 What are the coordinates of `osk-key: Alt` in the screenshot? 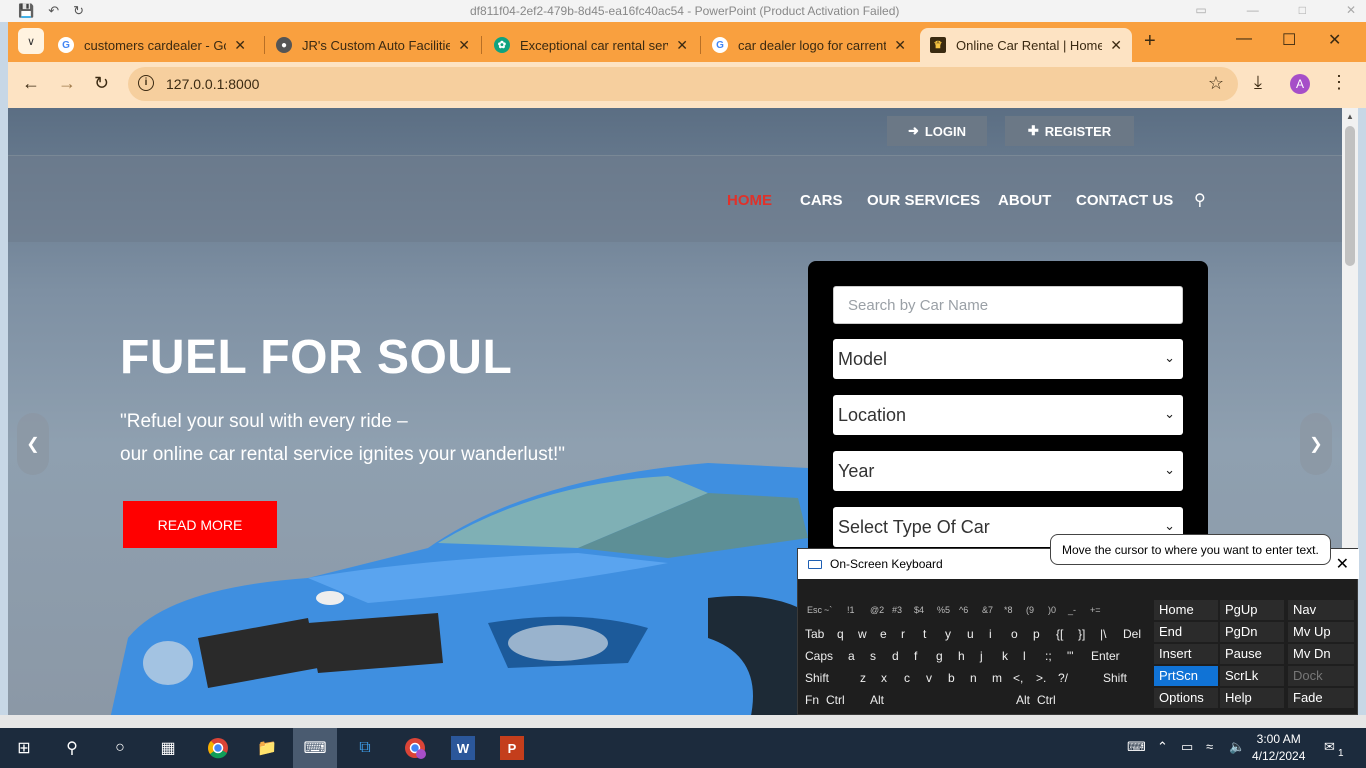 It's located at (877, 700).